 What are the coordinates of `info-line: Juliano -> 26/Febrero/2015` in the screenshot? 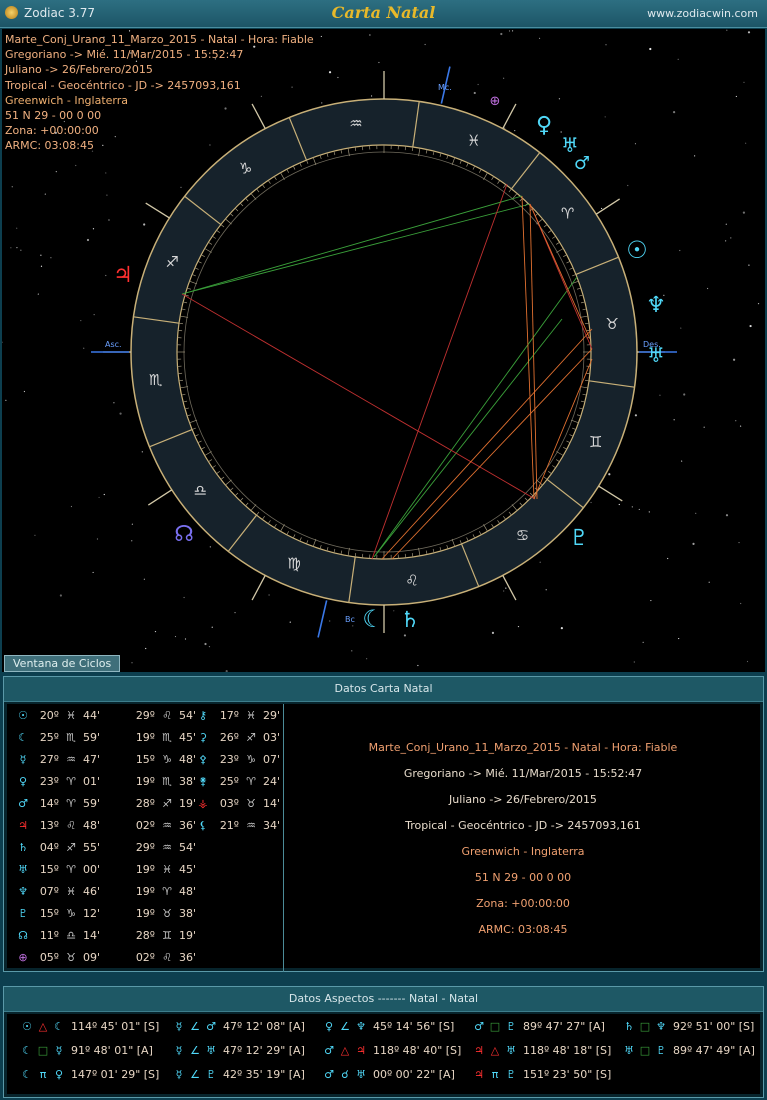 It's located at (79, 70).